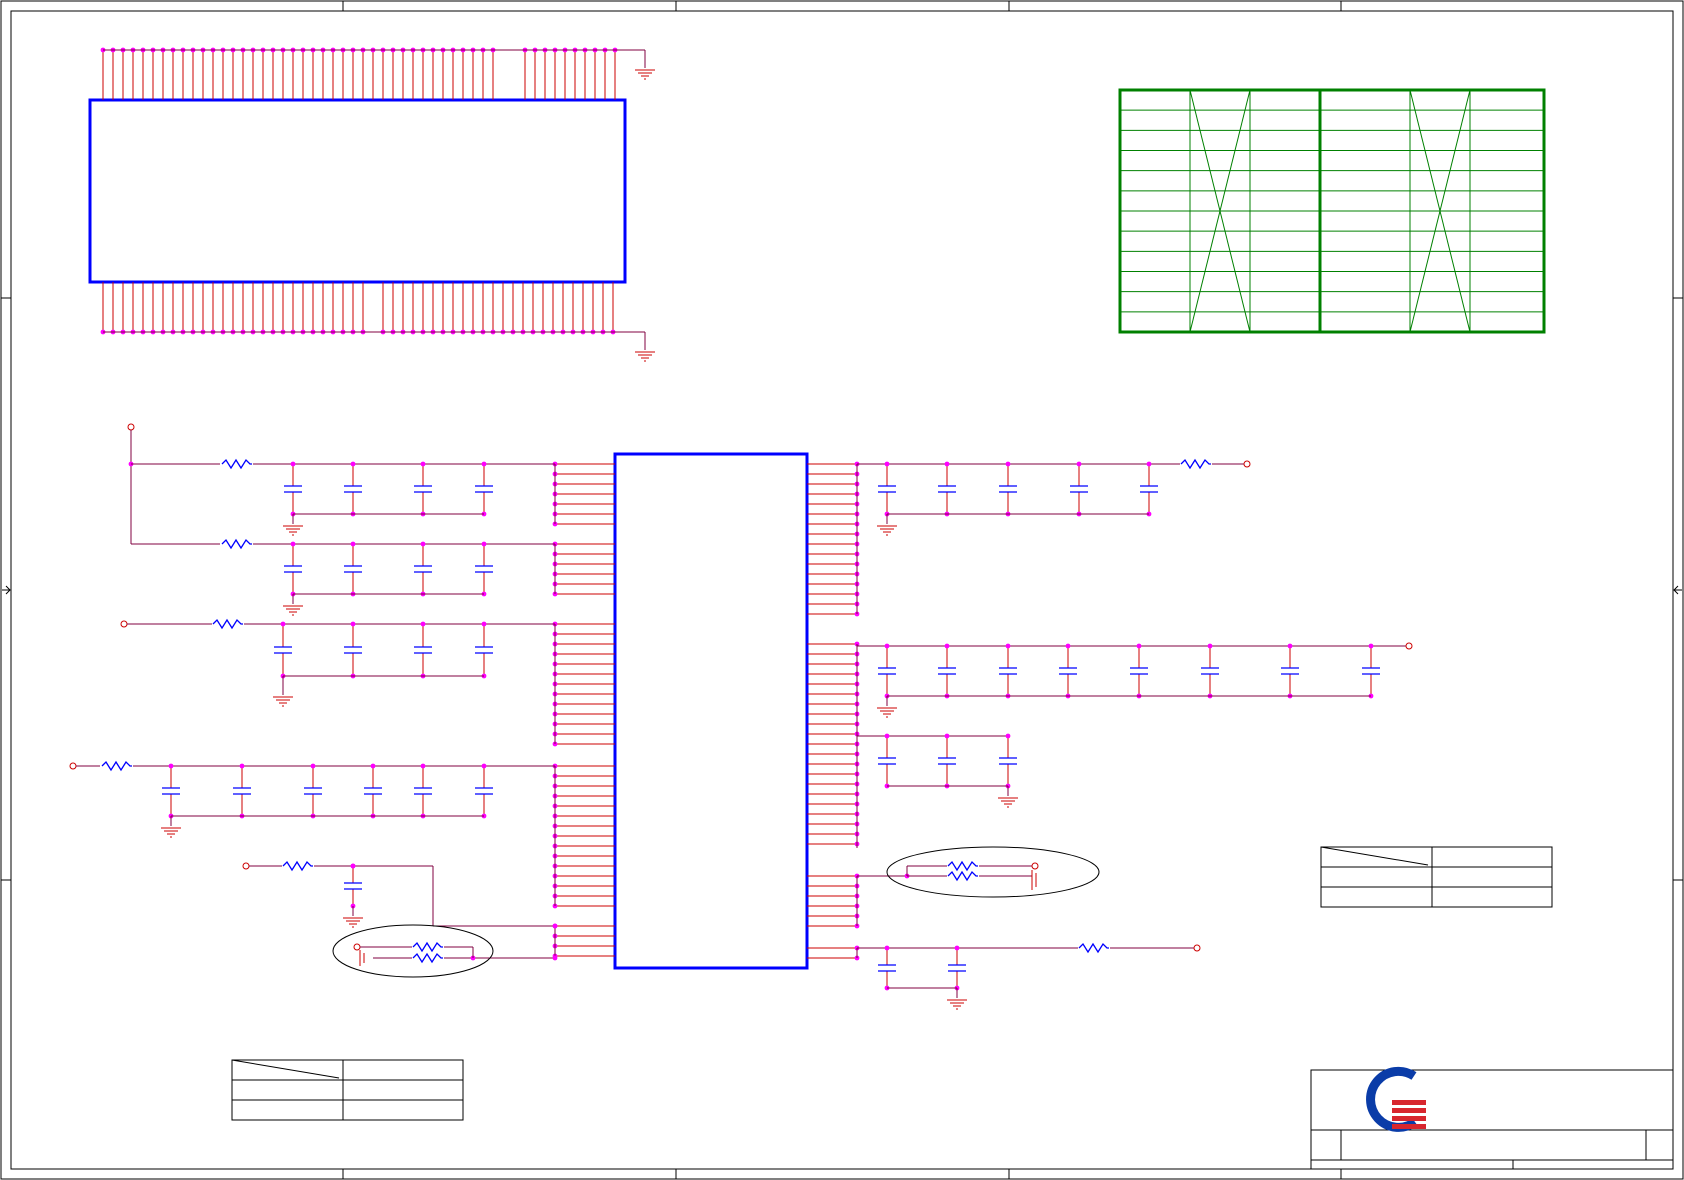  What do you see at coordinates (1492, 1119) in the screenshot?
I see `title-block` at bounding box center [1492, 1119].